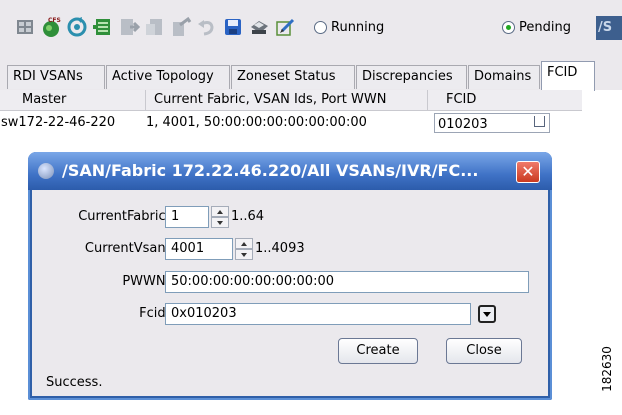  What do you see at coordinates (568, 76) in the screenshot?
I see `tab-fcid: FCID` at bounding box center [568, 76].